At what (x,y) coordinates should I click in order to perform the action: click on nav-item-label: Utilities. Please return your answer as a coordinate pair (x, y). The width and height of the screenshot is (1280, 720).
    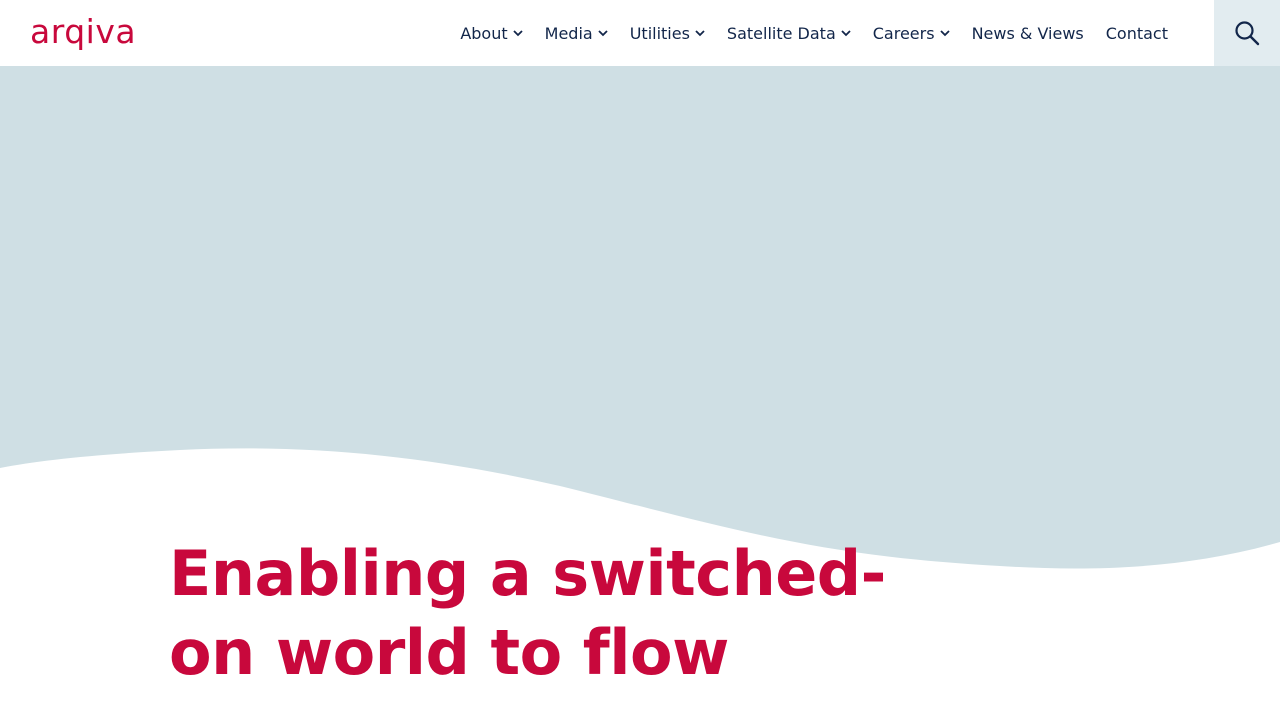
    Looking at the image, I should click on (659, 33).